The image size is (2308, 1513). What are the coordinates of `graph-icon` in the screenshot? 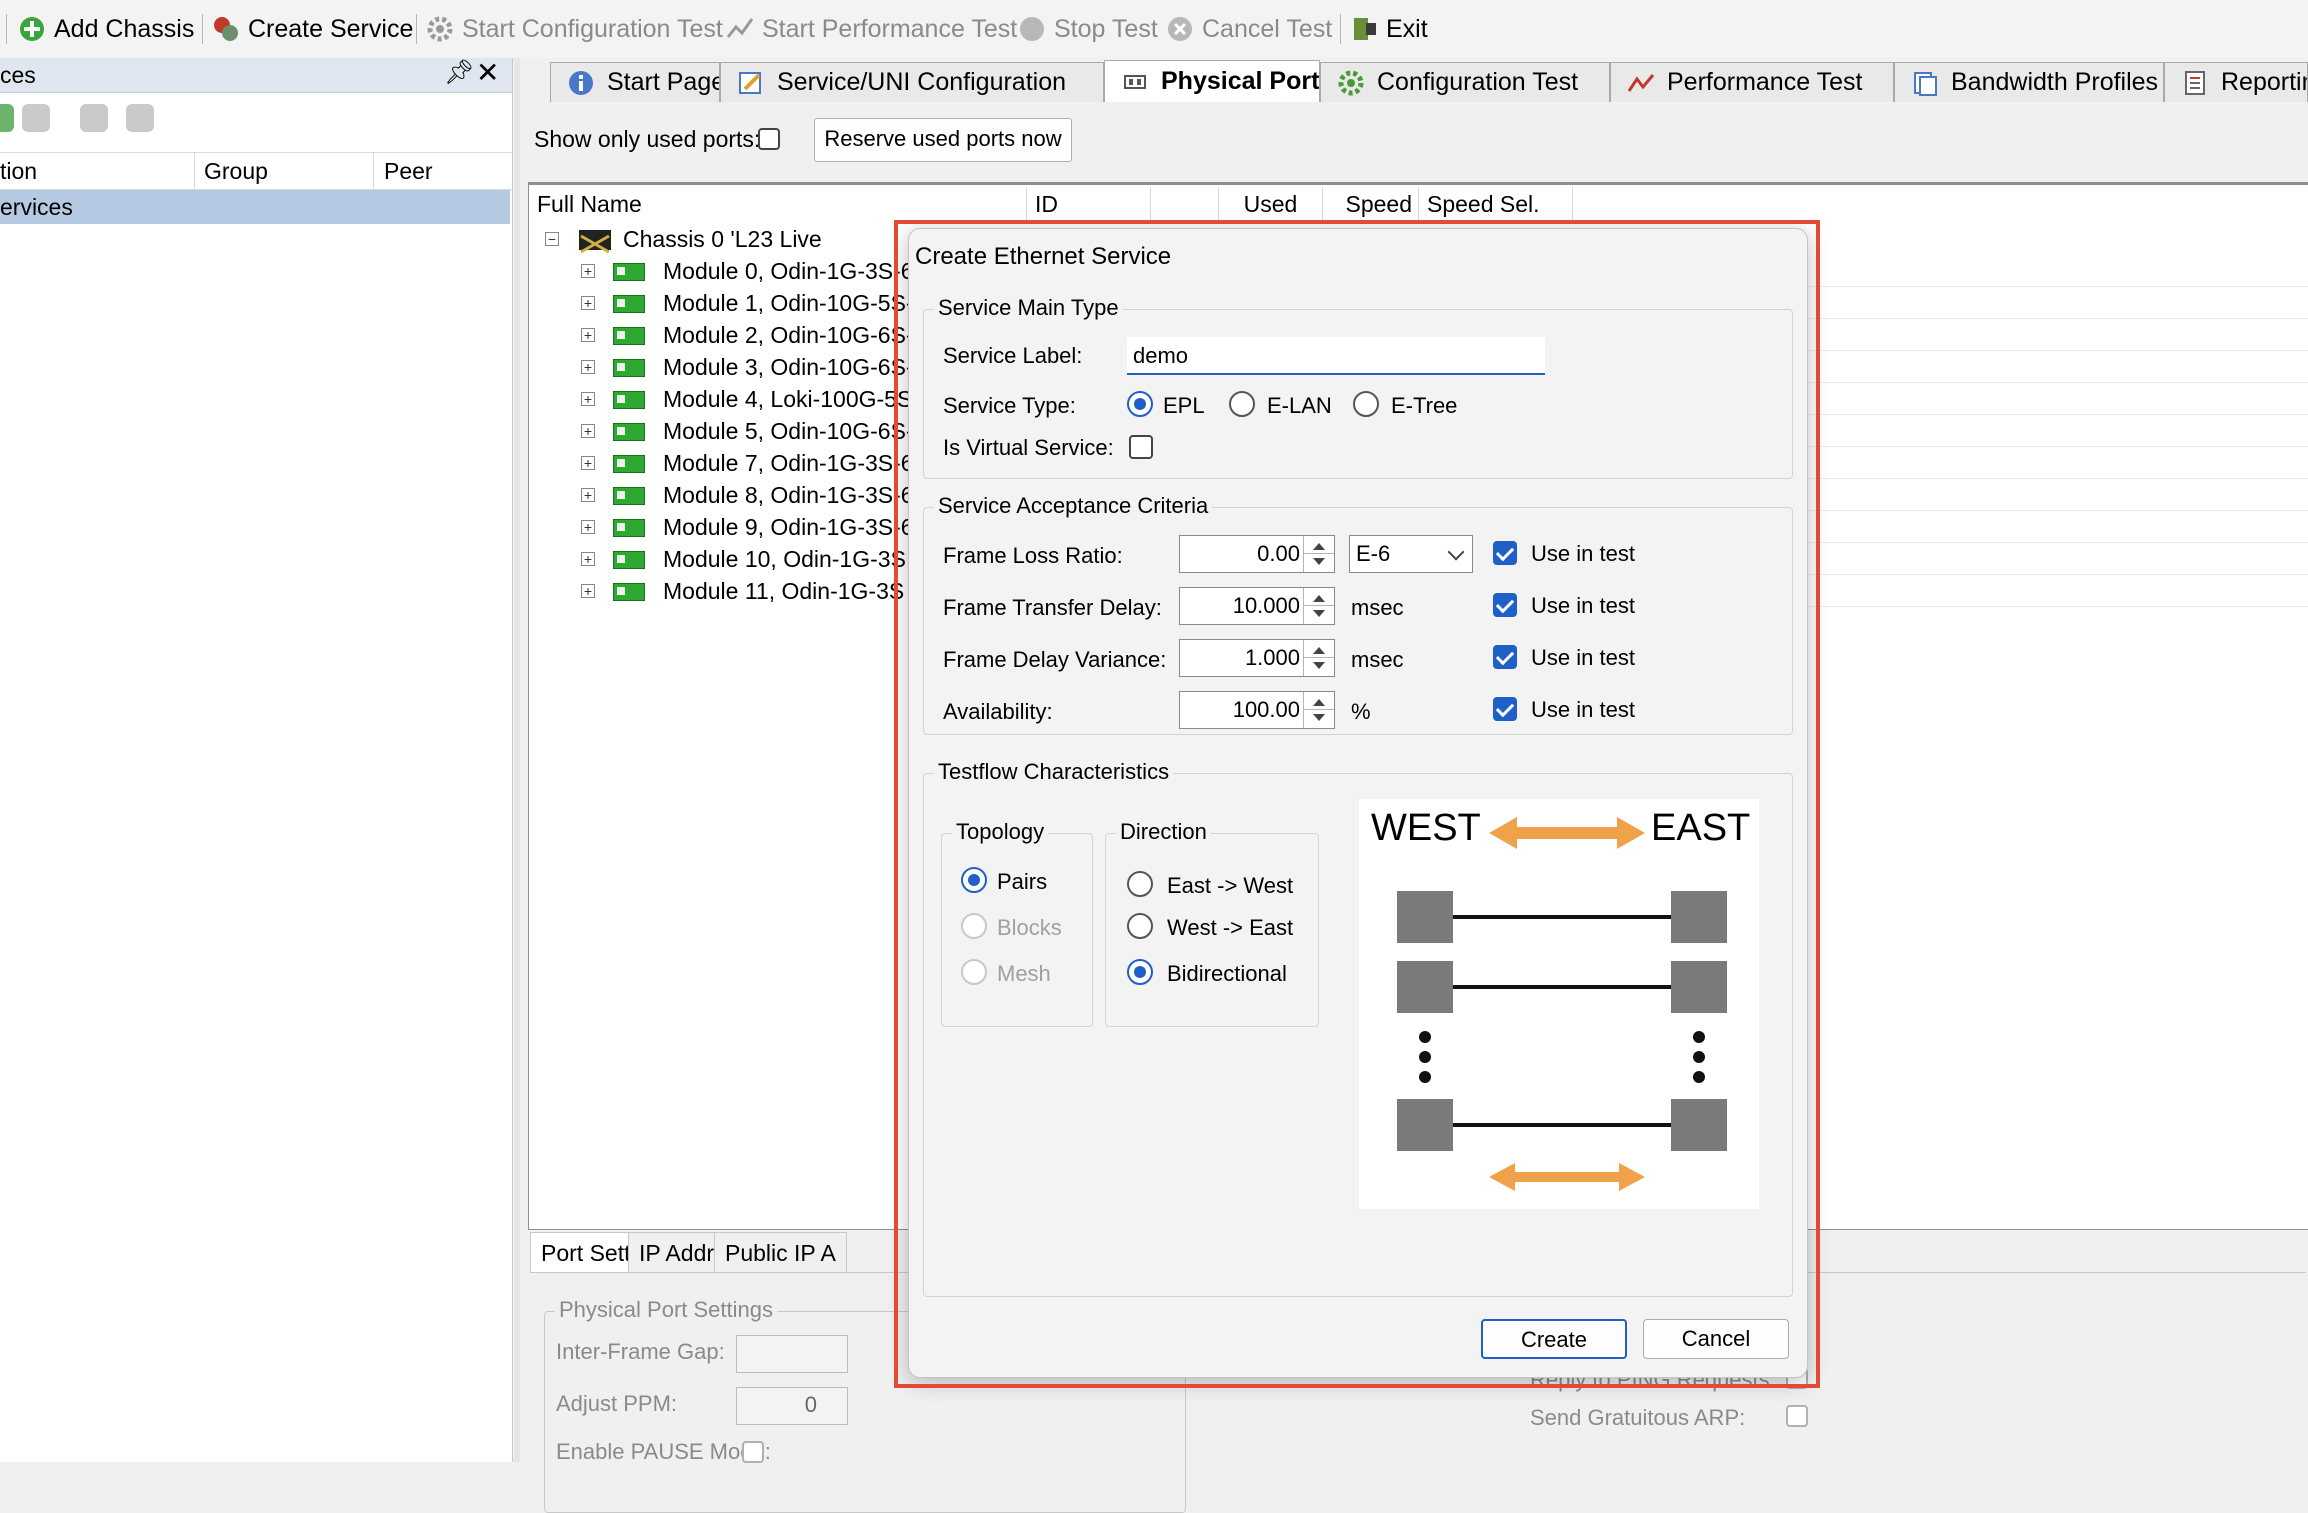 It's located at (1641, 83).